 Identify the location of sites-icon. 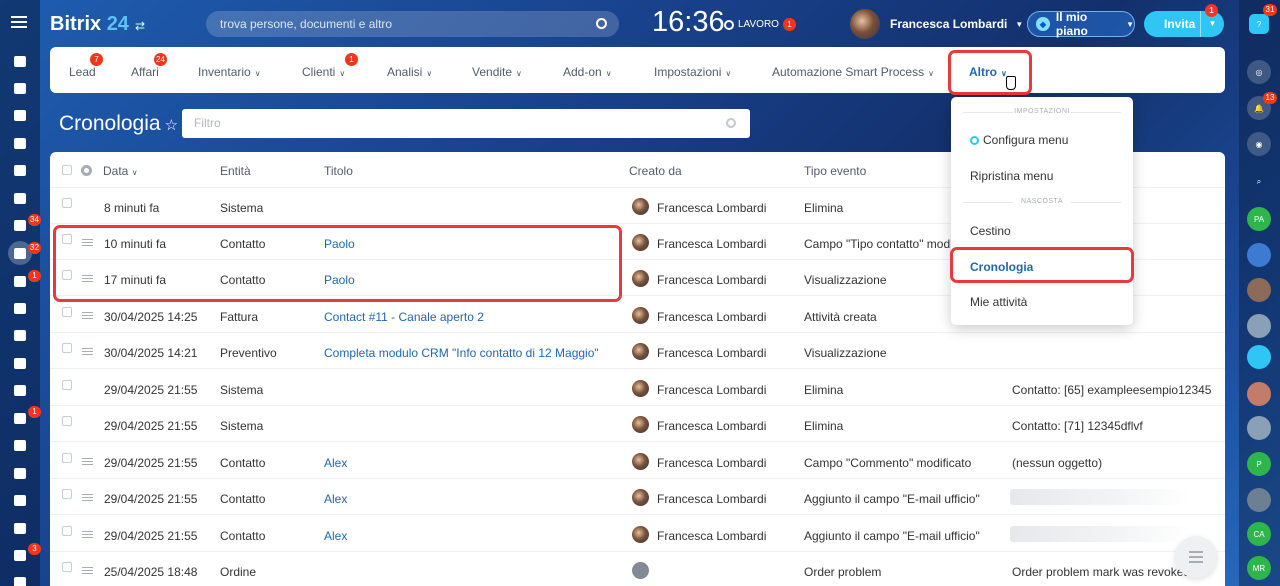
(20, 473).